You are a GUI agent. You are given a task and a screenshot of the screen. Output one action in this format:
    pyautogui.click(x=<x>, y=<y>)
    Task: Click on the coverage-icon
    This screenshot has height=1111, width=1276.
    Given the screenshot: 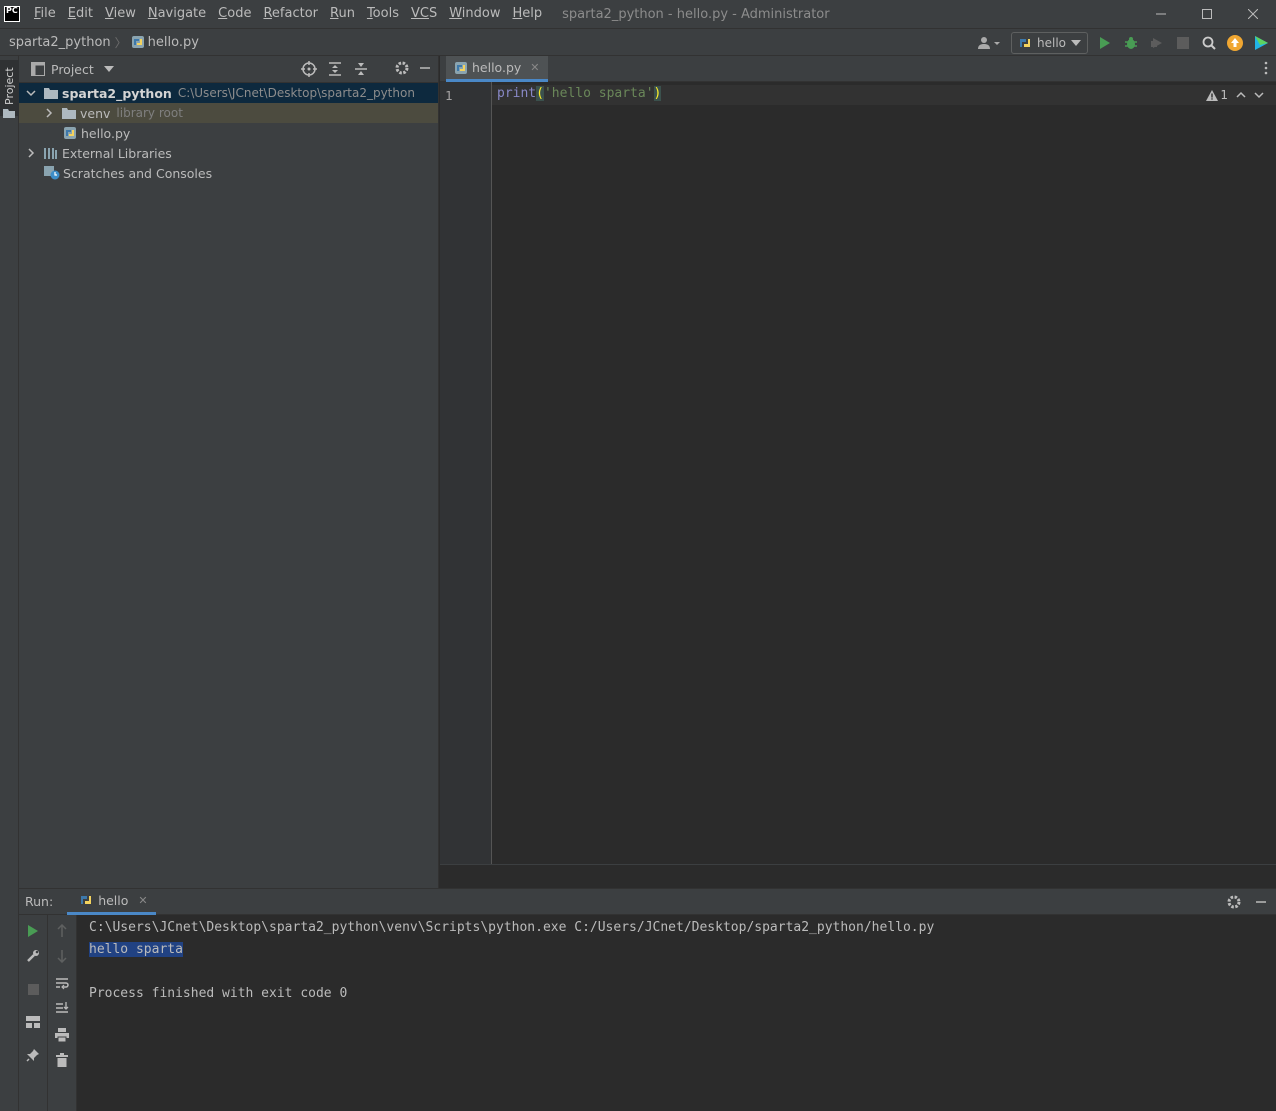 What is the action you would take?
    pyautogui.click(x=1156, y=43)
    